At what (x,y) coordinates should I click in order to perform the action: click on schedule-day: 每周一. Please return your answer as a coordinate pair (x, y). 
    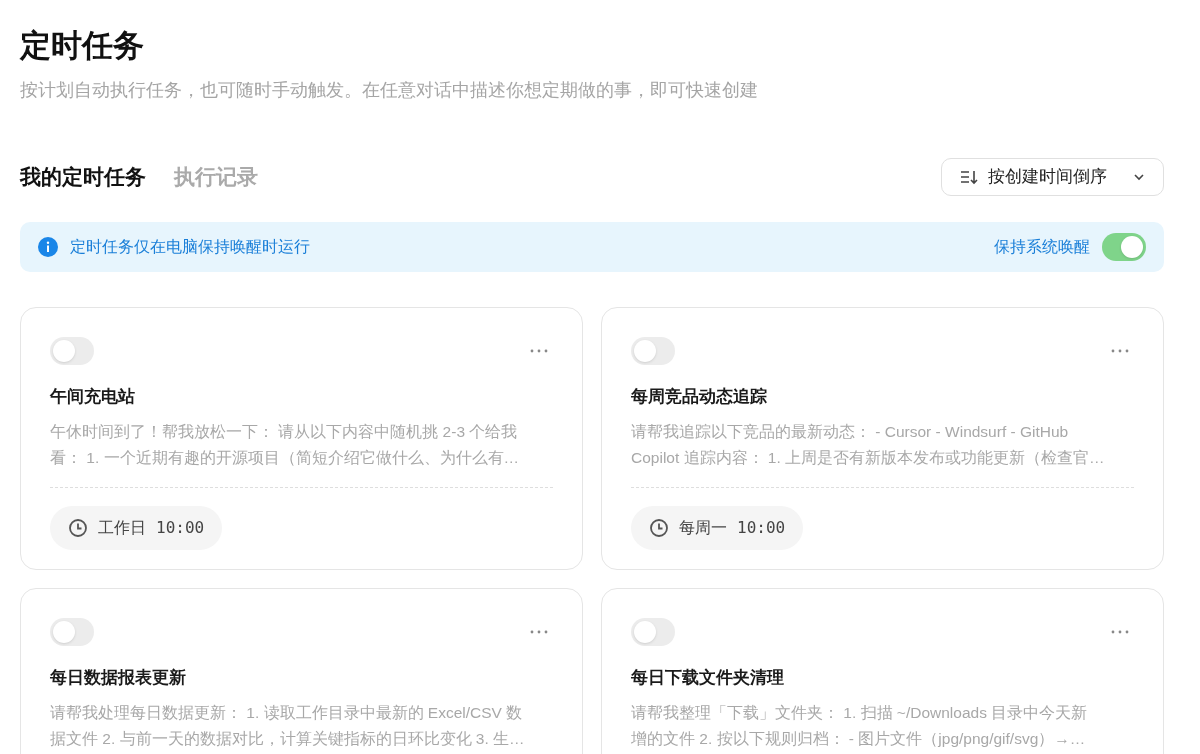
    Looking at the image, I should click on (703, 528).